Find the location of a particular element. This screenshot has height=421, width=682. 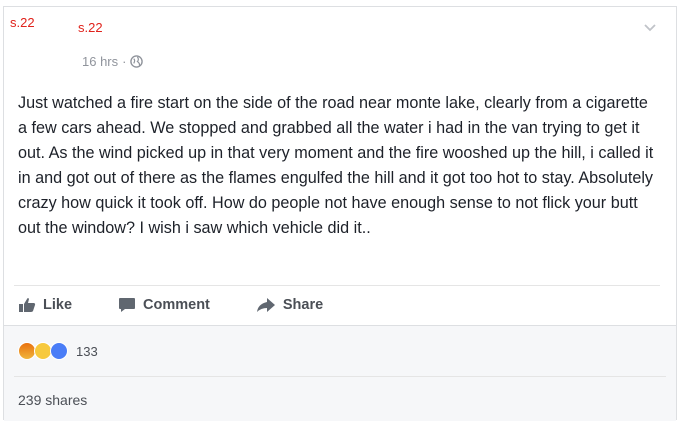

chevron-down-icon is located at coordinates (650, 28).